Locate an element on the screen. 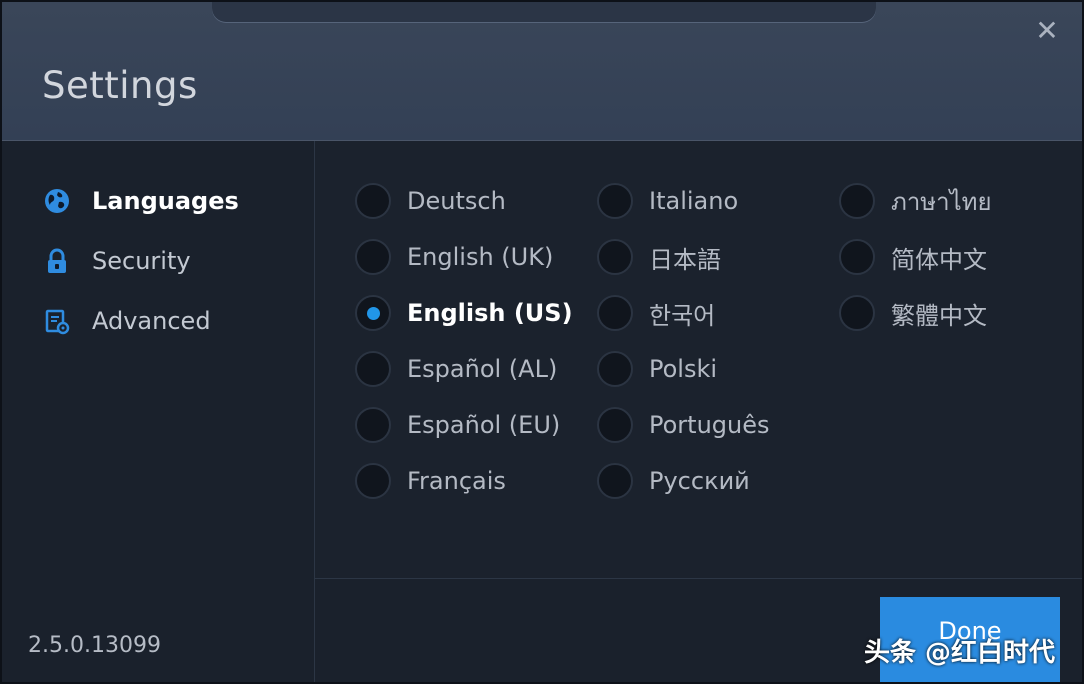 Image resolution: width=1084 pixels, height=684 pixels. language-label: Français is located at coordinates (456, 481).